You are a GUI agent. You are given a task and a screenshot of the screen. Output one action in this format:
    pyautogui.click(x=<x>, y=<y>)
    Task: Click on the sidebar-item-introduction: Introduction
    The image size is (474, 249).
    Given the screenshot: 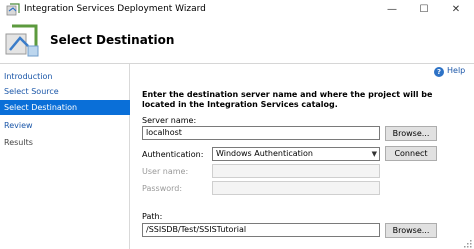 What is the action you would take?
    pyautogui.click(x=65, y=76)
    